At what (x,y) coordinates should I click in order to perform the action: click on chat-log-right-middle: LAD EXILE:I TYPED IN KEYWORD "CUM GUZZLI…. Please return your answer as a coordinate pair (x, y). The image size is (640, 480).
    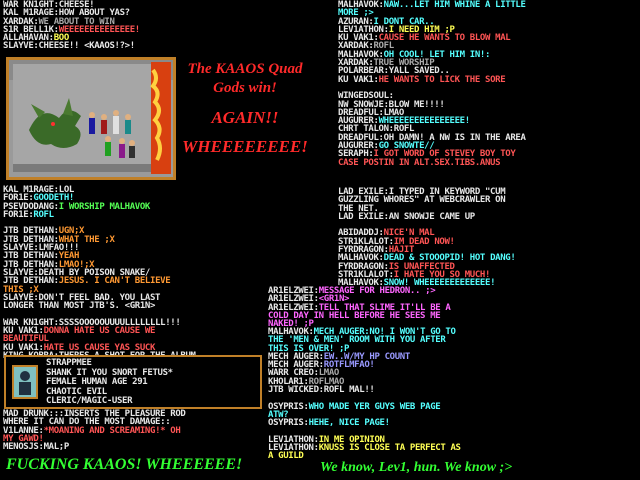
    Looking at the image, I should click on (427, 238).